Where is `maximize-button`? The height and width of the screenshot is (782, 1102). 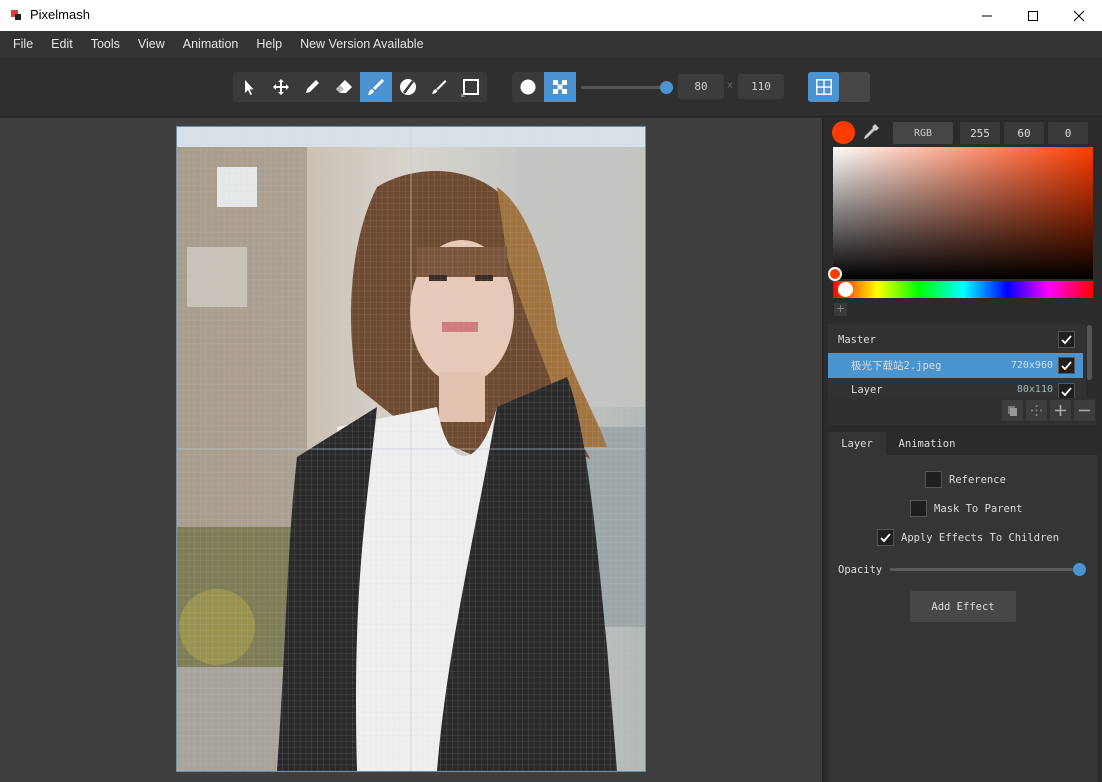
maximize-button is located at coordinates (1033, 15).